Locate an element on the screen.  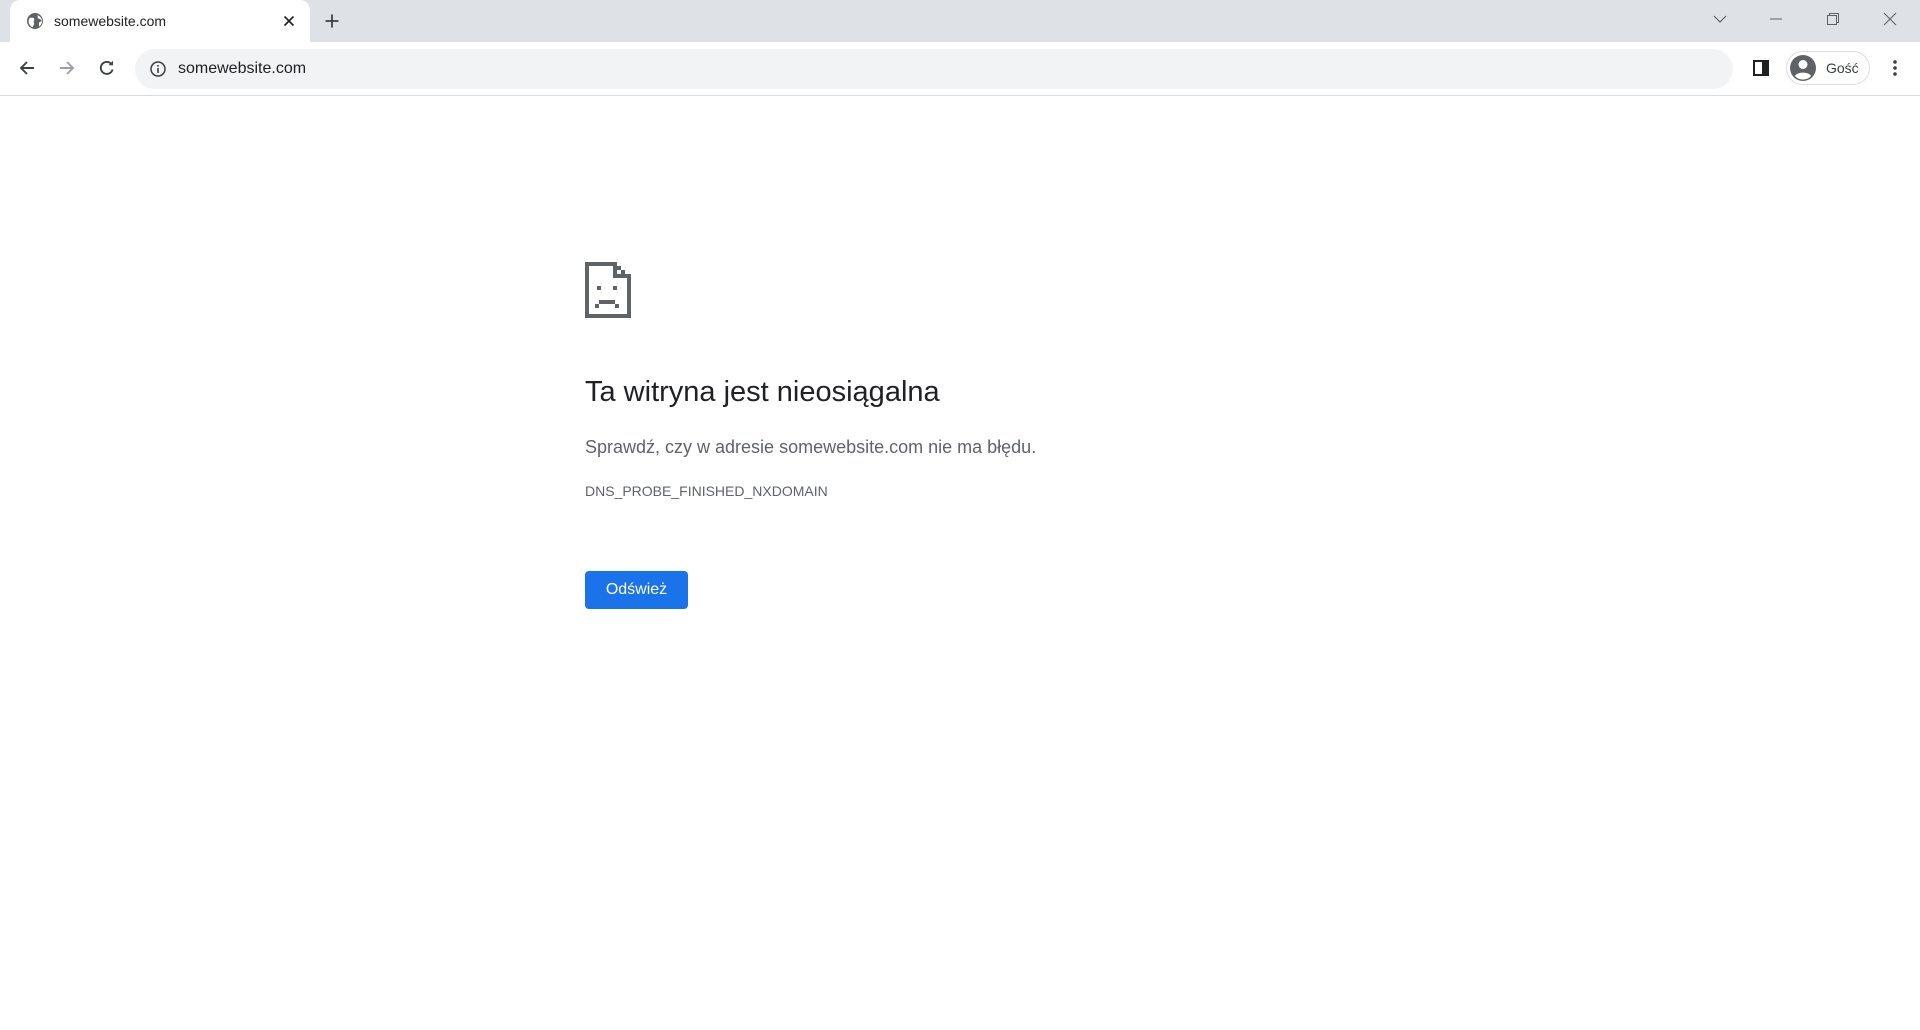
tab-search-icon is located at coordinates (1720, 19).